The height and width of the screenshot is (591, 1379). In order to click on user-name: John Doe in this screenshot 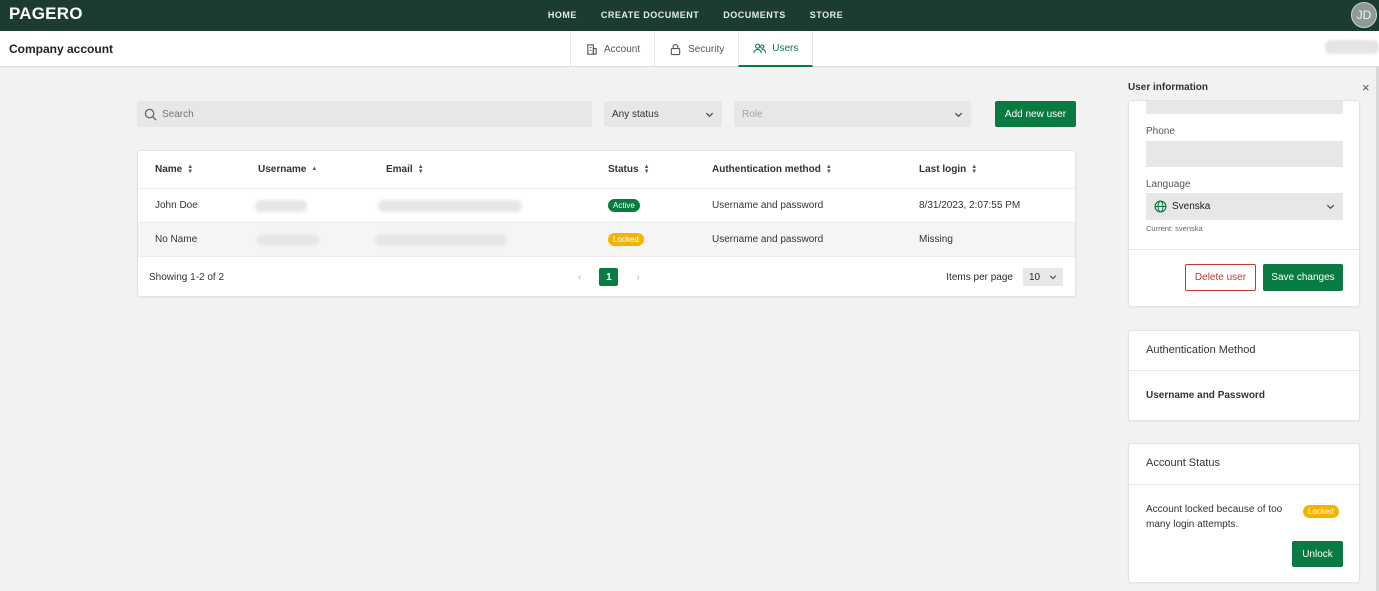, I will do `click(176, 205)`.